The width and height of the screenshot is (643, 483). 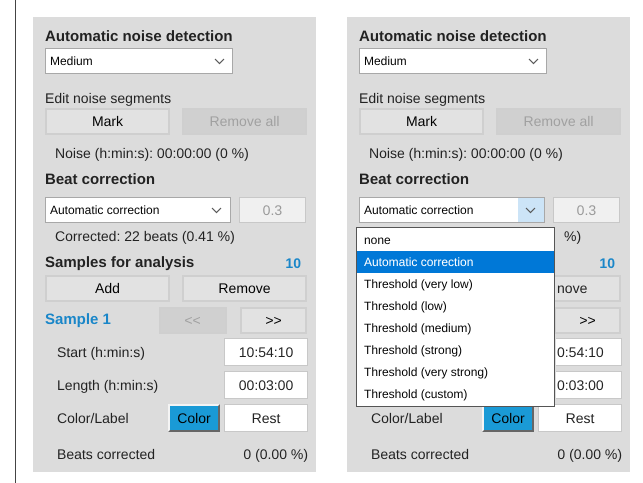 What do you see at coordinates (101, 352) in the screenshot?
I see `field-label: Start (h:min:s)` at bounding box center [101, 352].